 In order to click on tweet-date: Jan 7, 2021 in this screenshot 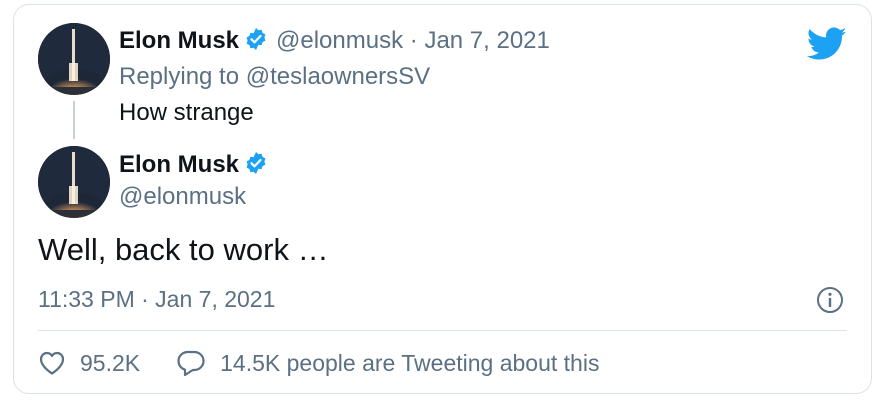, I will do `click(486, 40)`.